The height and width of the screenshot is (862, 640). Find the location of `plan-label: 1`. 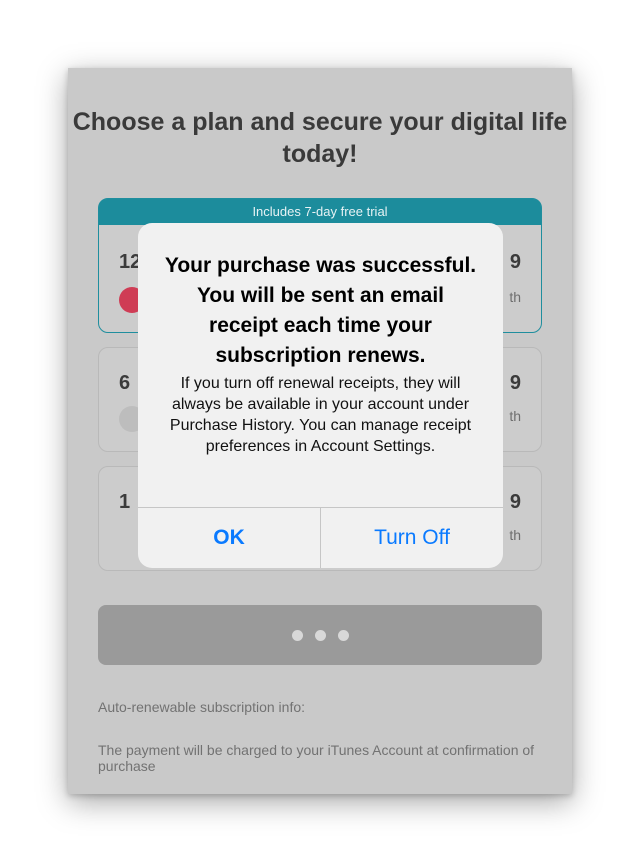

plan-label: 1 is located at coordinates (125, 502).